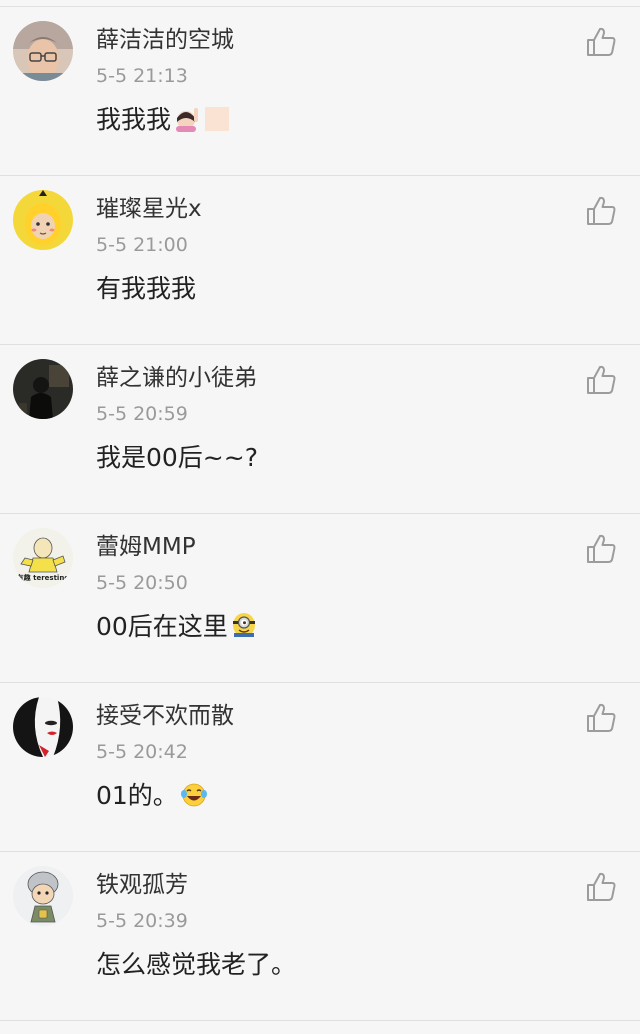  I want to click on comment-text-content: 我我我, so click(134, 119).